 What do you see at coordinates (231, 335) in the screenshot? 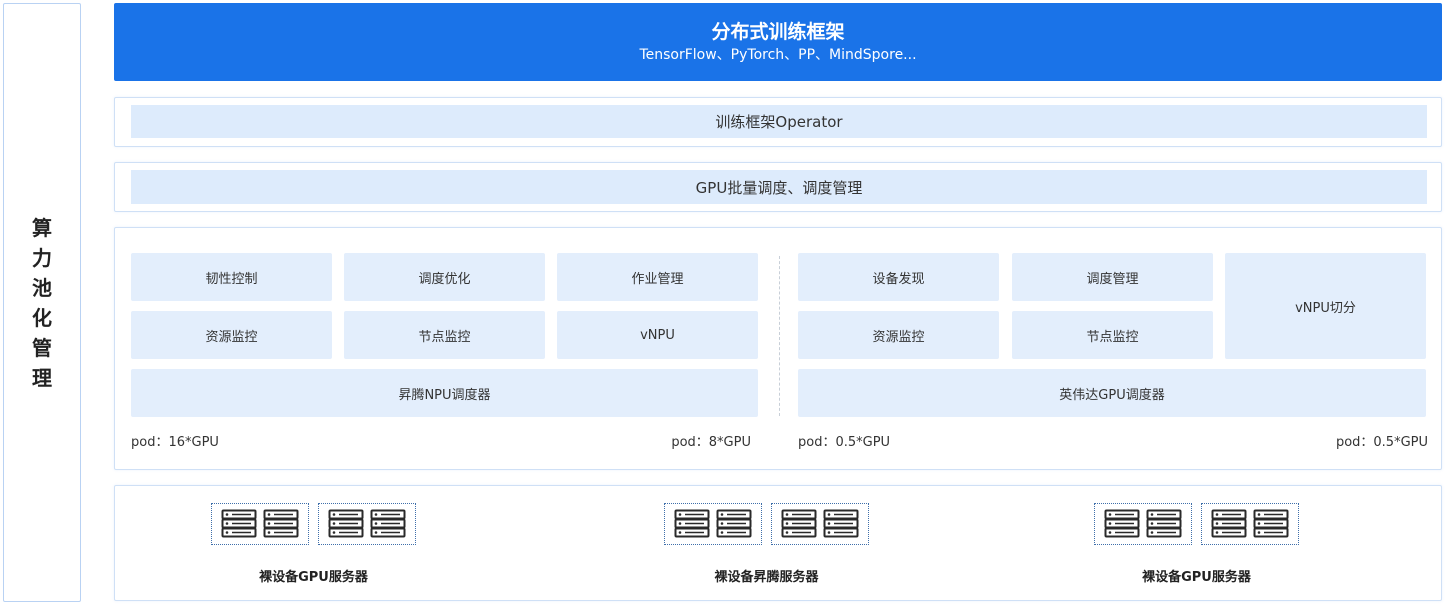
I see `module-resource-monitoring: 资源监控` at bounding box center [231, 335].